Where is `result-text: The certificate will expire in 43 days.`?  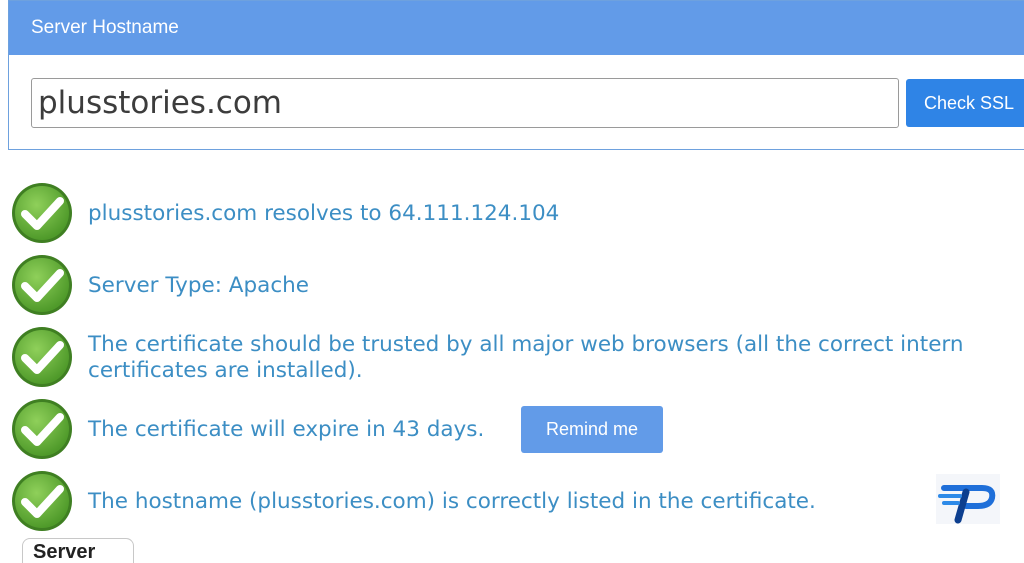
result-text: The certificate will expire in 43 days. is located at coordinates (286, 430).